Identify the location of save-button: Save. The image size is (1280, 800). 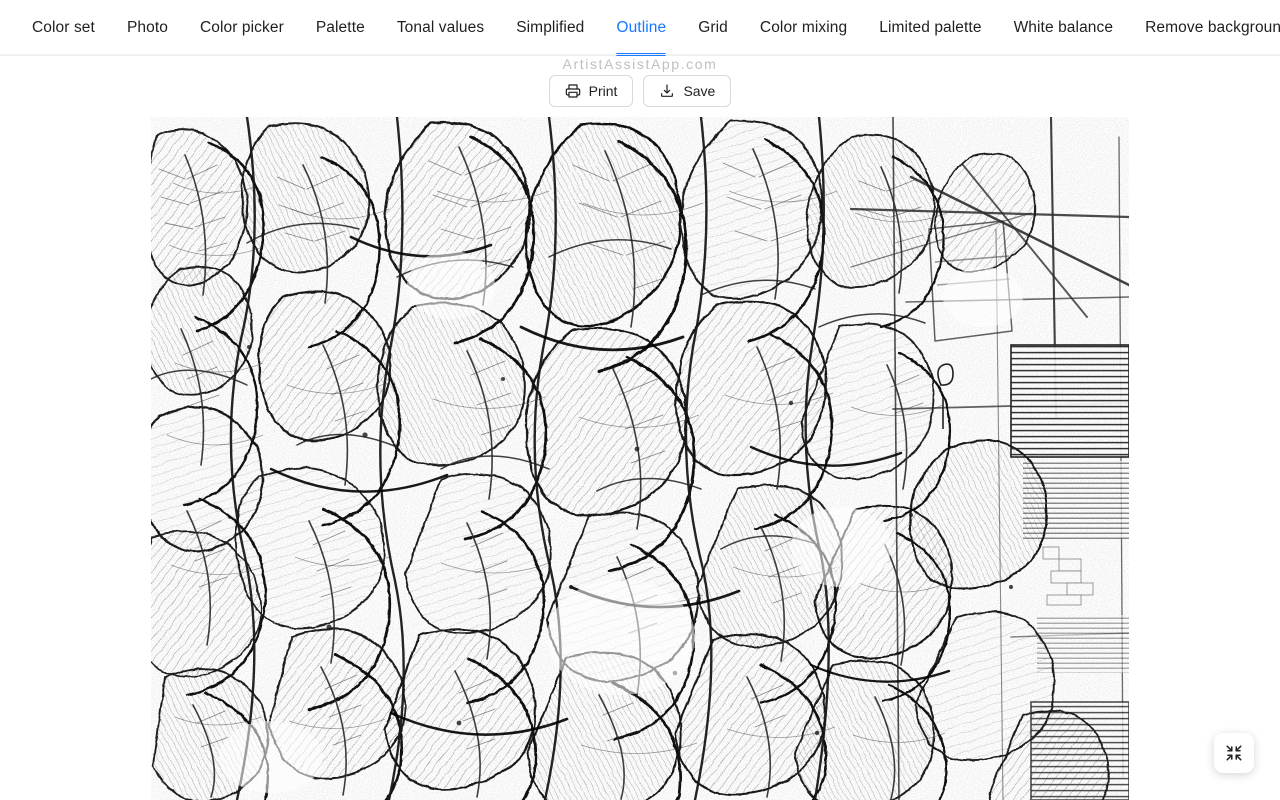
(687, 91).